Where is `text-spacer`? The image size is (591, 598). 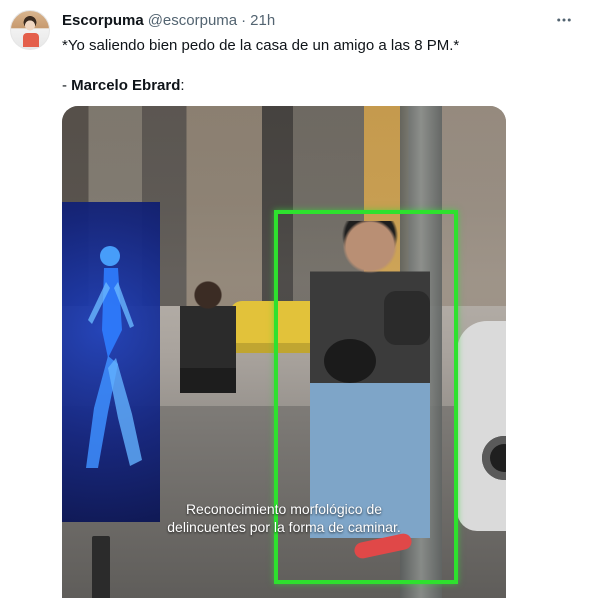 text-spacer is located at coordinates (312, 66).